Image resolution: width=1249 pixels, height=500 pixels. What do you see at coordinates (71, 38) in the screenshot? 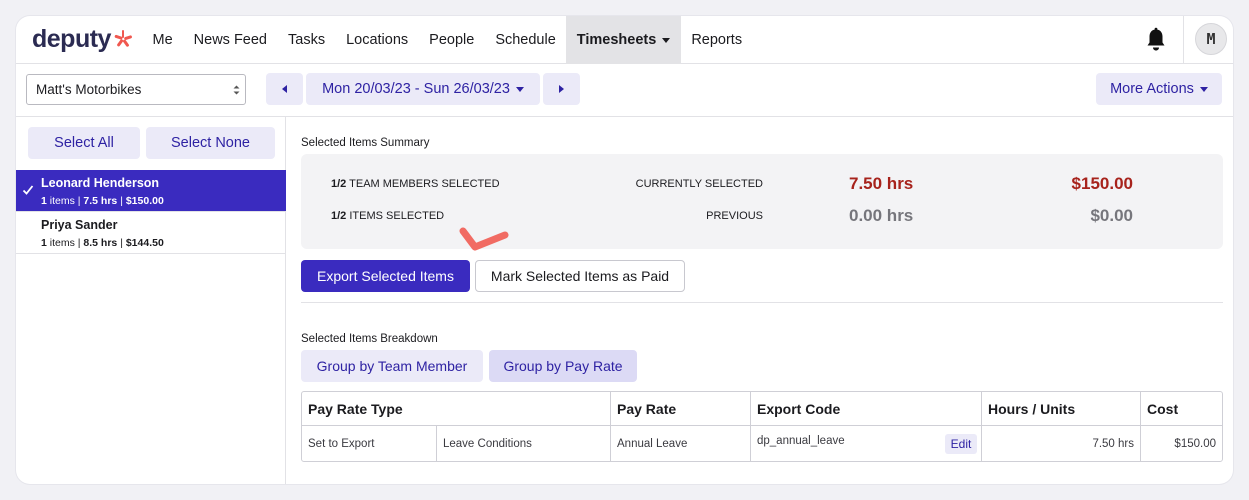
I see `logo-text: deputy` at bounding box center [71, 38].